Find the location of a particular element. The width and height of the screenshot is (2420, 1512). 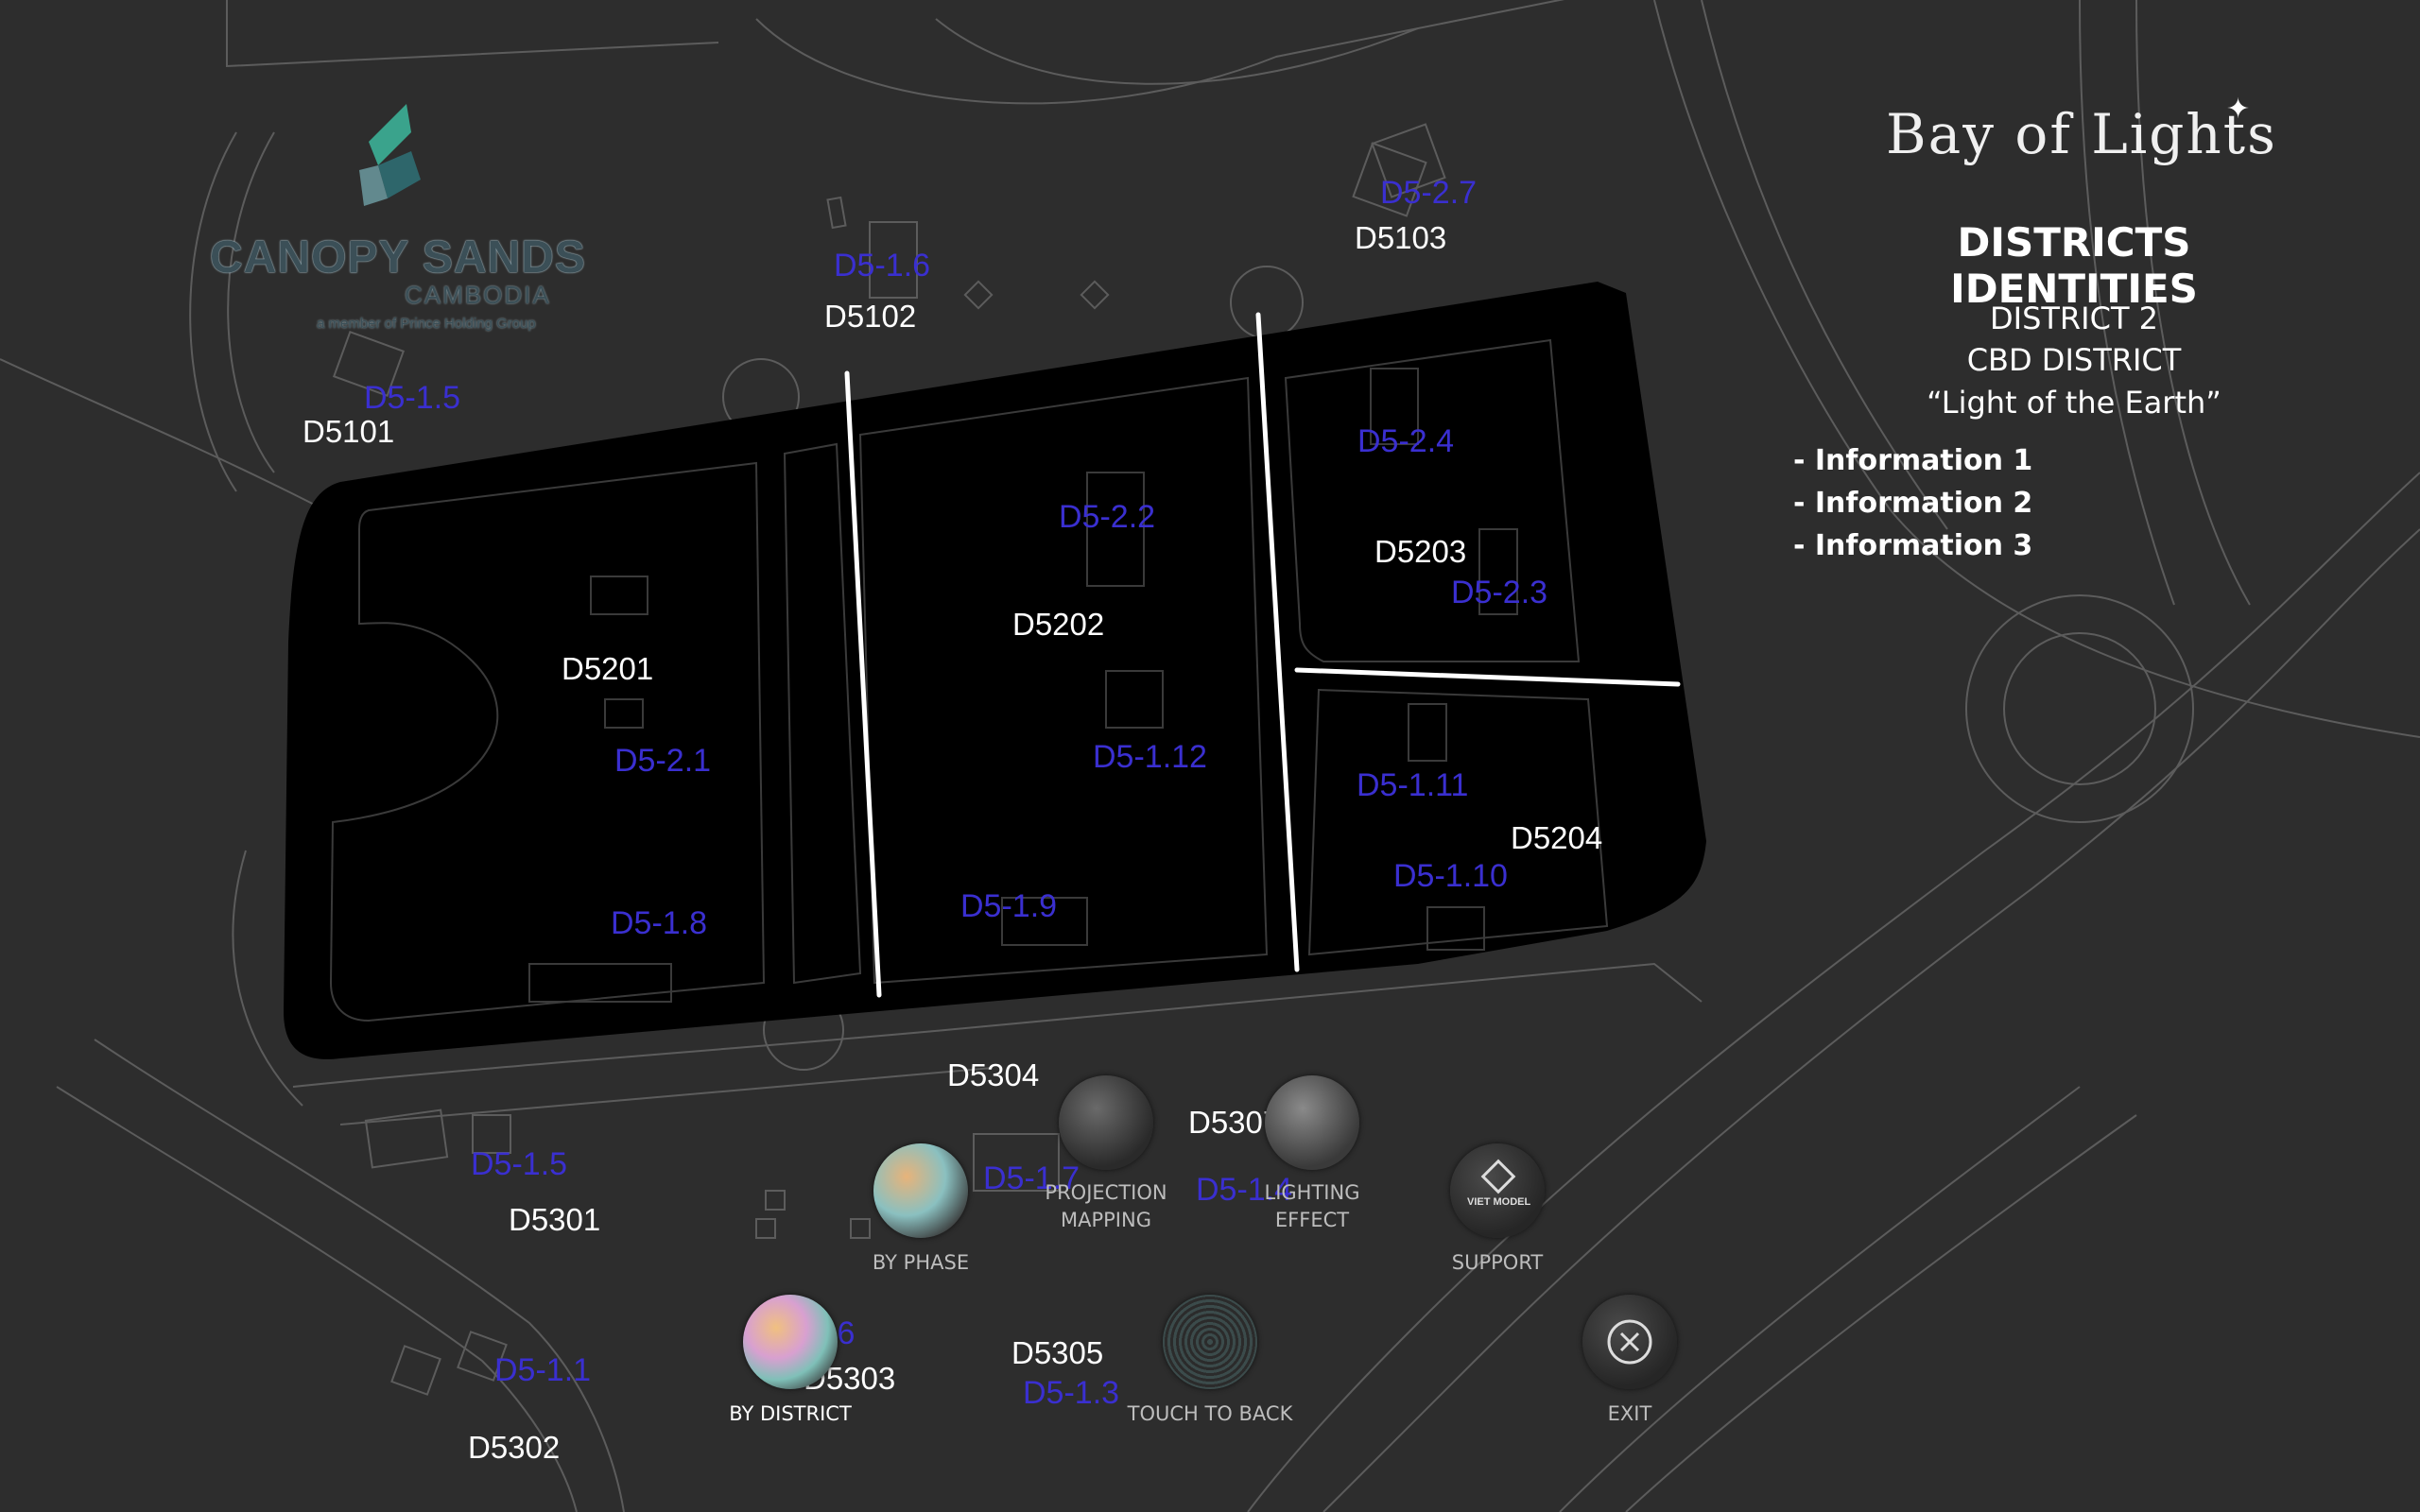

logo-tagline: a member of Prince Holding Group is located at coordinates (426, 324).